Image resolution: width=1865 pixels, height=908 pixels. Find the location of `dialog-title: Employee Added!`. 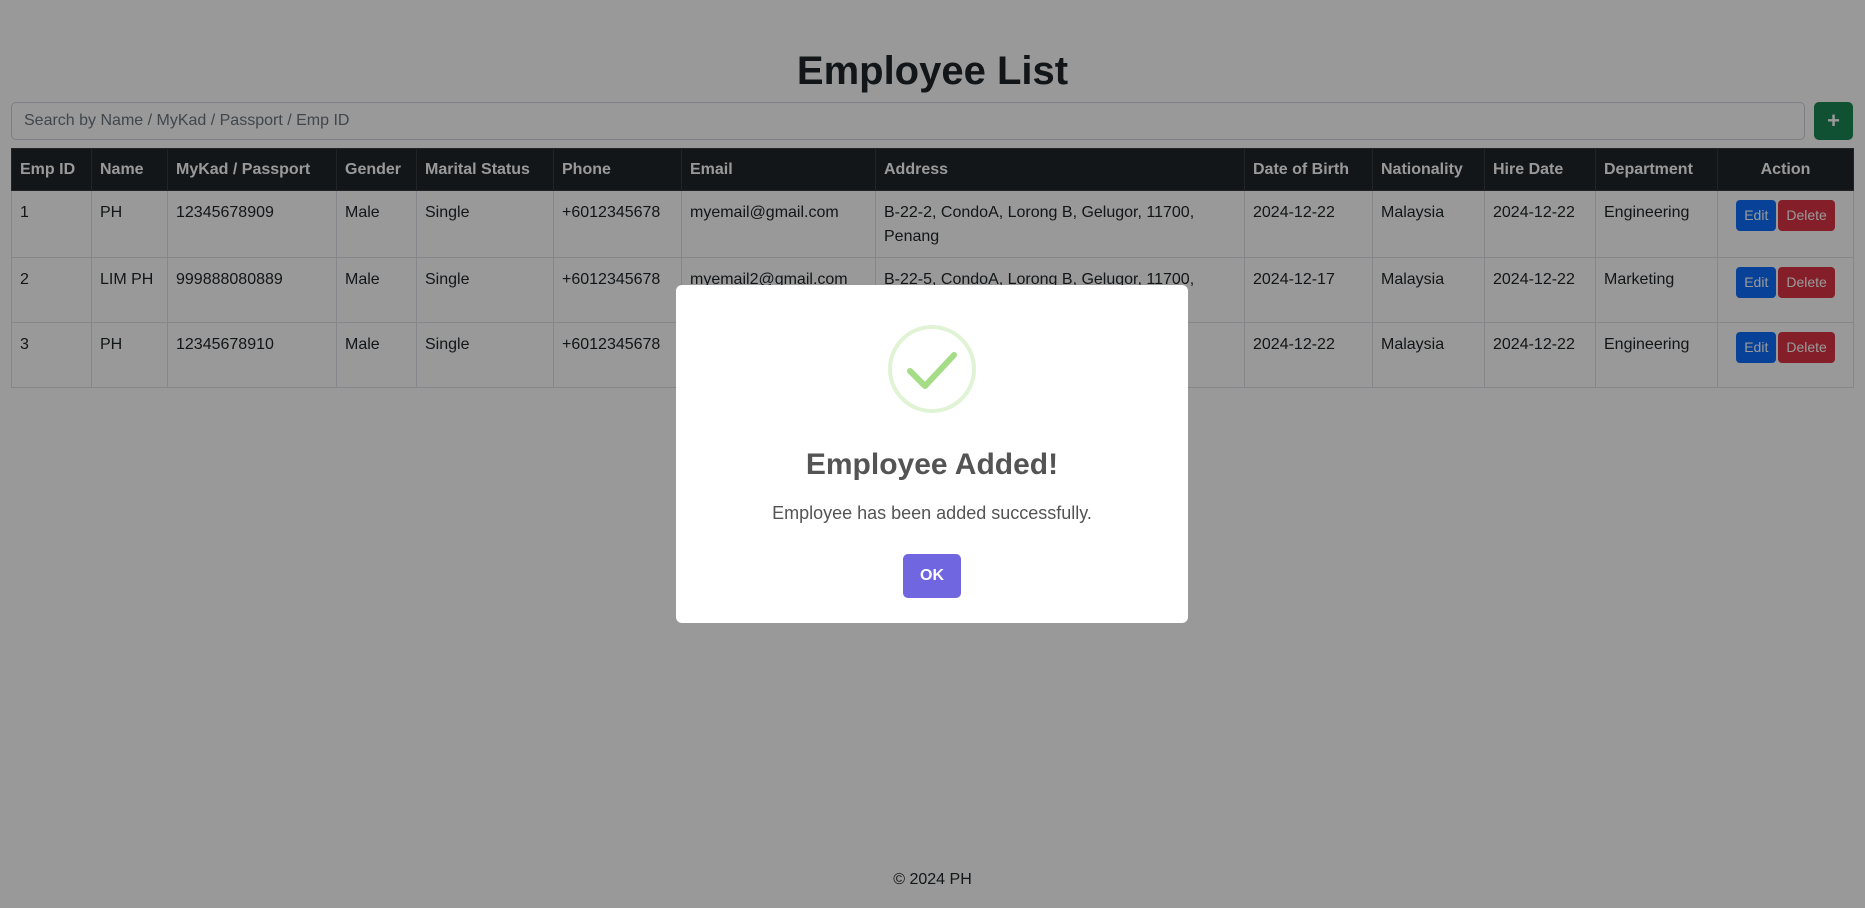

dialog-title: Employee Added! is located at coordinates (932, 464).